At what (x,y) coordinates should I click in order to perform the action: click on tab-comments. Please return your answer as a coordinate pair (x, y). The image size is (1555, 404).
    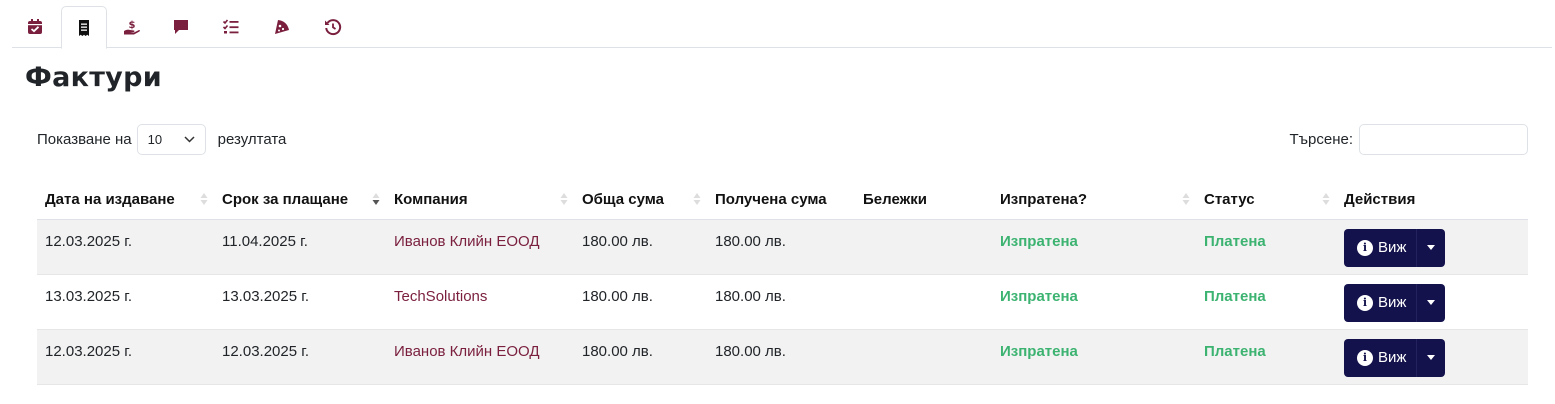
    Looking at the image, I should click on (181, 27).